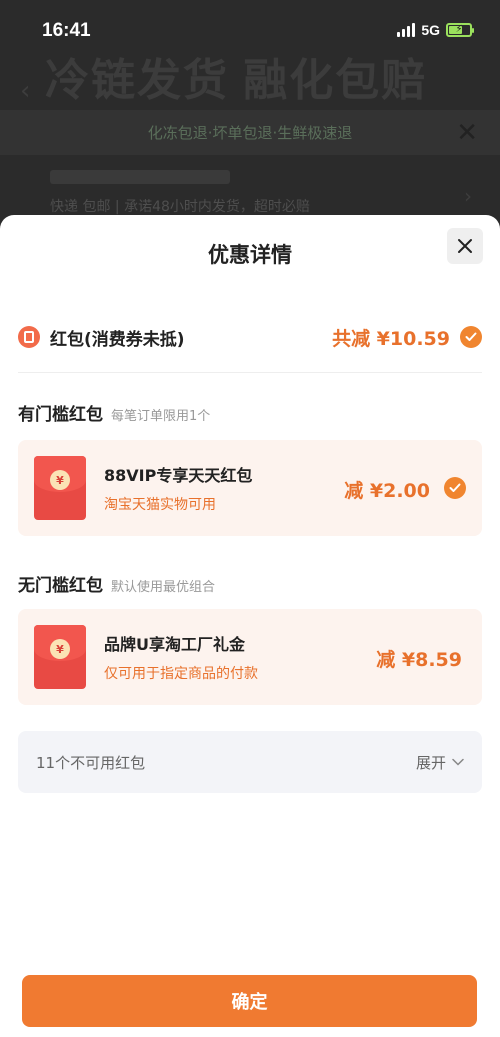 Image resolution: width=500 pixels, height=1037 pixels. What do you see at coordinates (160, 505) in the screenshot?
I see `card-desc: 淘宝天猫实物可用` at bounding box center [160, 505].